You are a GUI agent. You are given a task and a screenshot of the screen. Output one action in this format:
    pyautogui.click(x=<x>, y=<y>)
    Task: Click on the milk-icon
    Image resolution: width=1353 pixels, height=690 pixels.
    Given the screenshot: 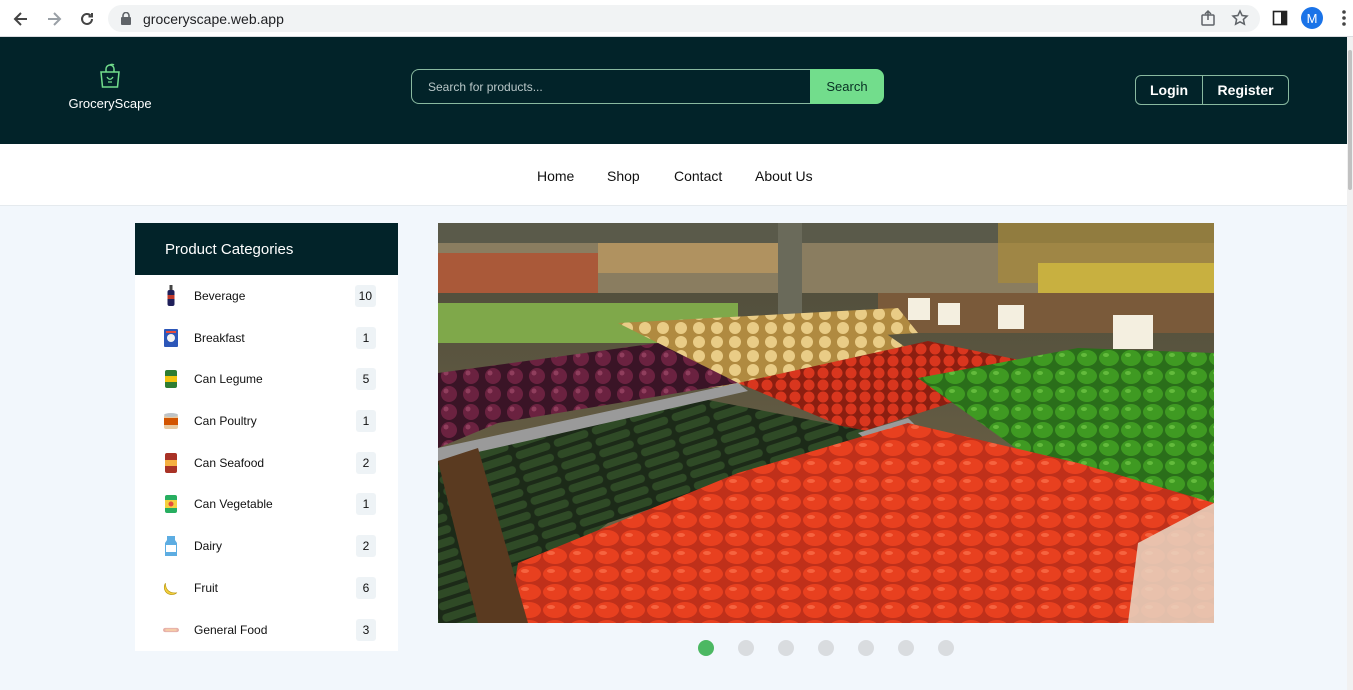 What is the action you would take?
    pyautogui.click(x=171, y=546)
    